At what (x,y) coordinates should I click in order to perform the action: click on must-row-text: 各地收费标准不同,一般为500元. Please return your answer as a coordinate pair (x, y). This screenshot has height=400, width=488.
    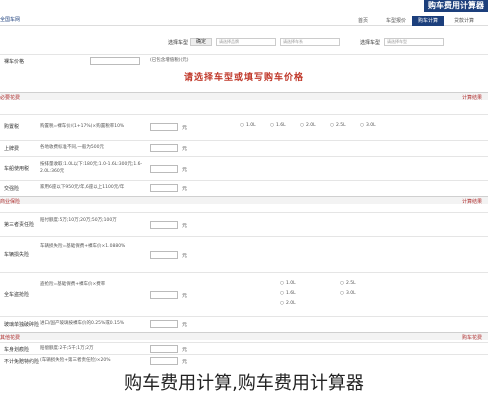
    Looking at the image, I should click on (72, 147).